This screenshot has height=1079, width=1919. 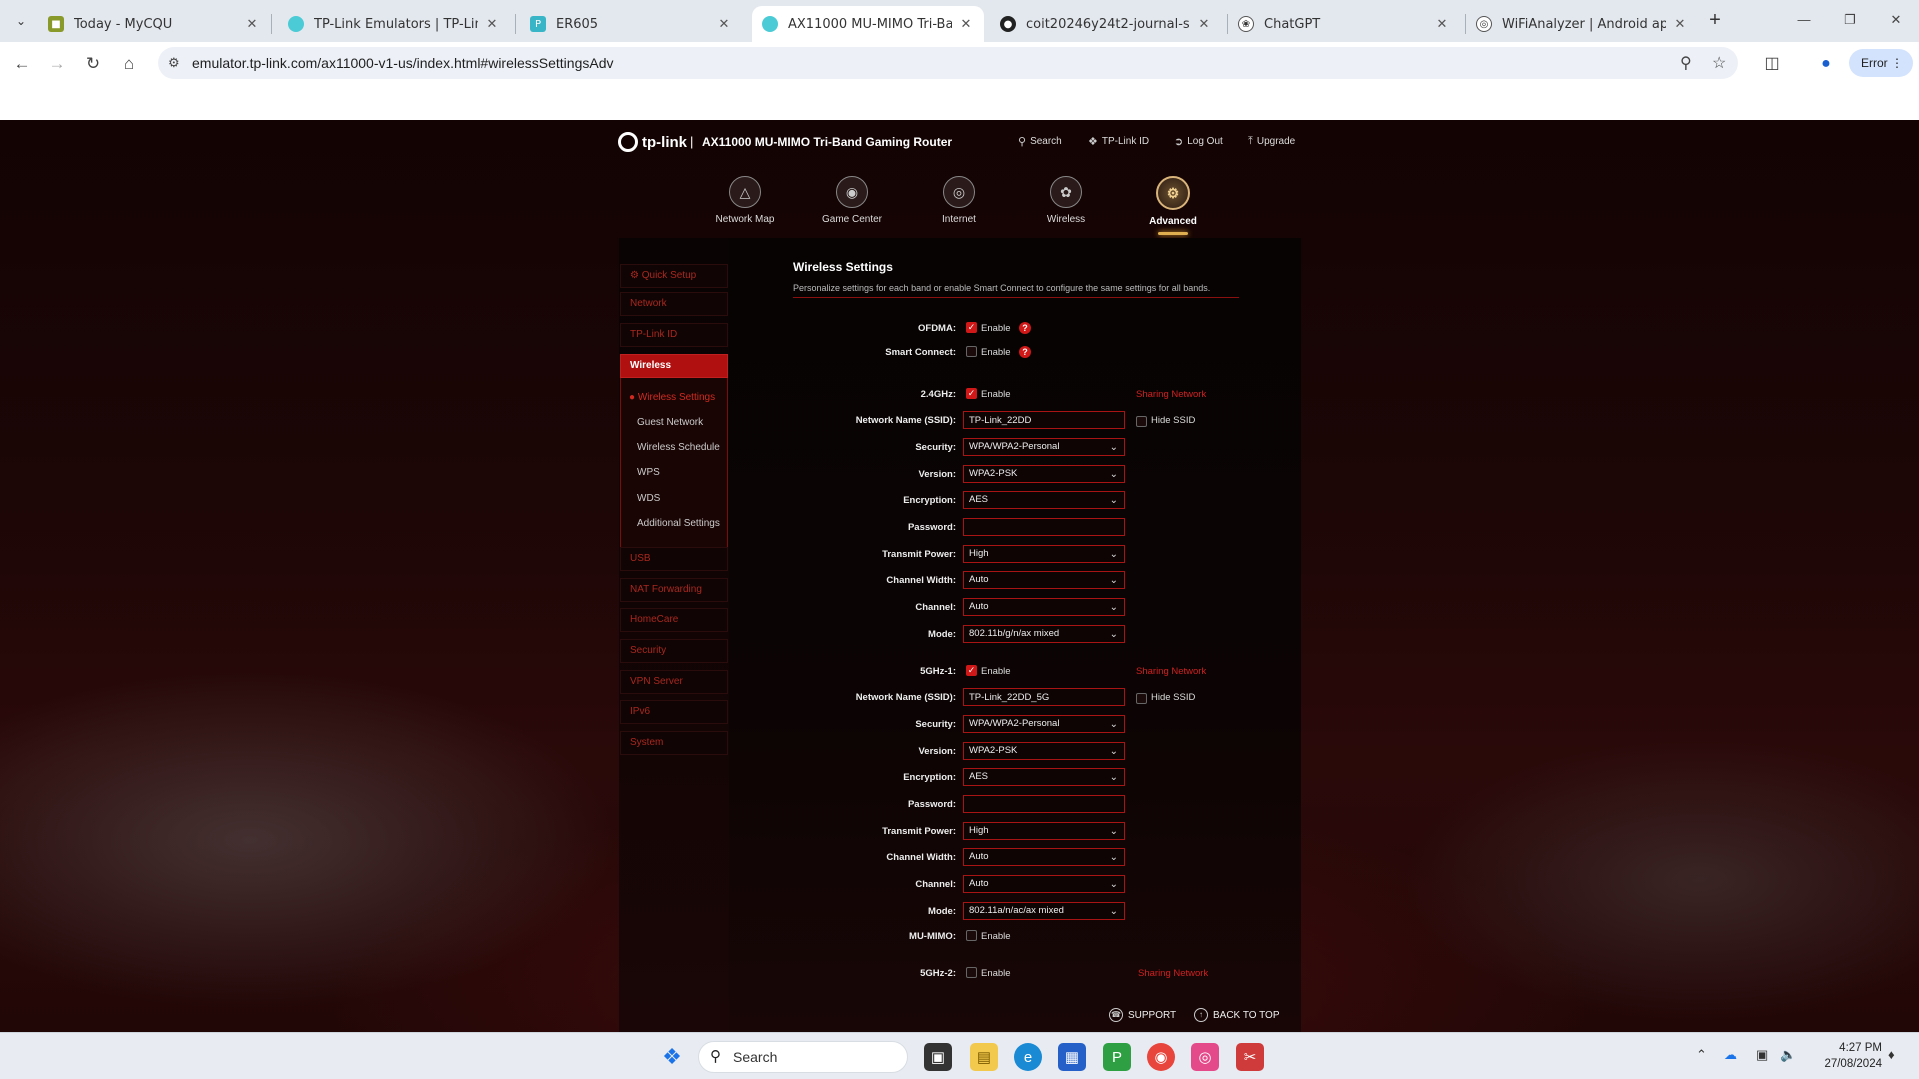 I want to click on submenu-item-guest-network: Guest Network, so click(x=670, y=422).